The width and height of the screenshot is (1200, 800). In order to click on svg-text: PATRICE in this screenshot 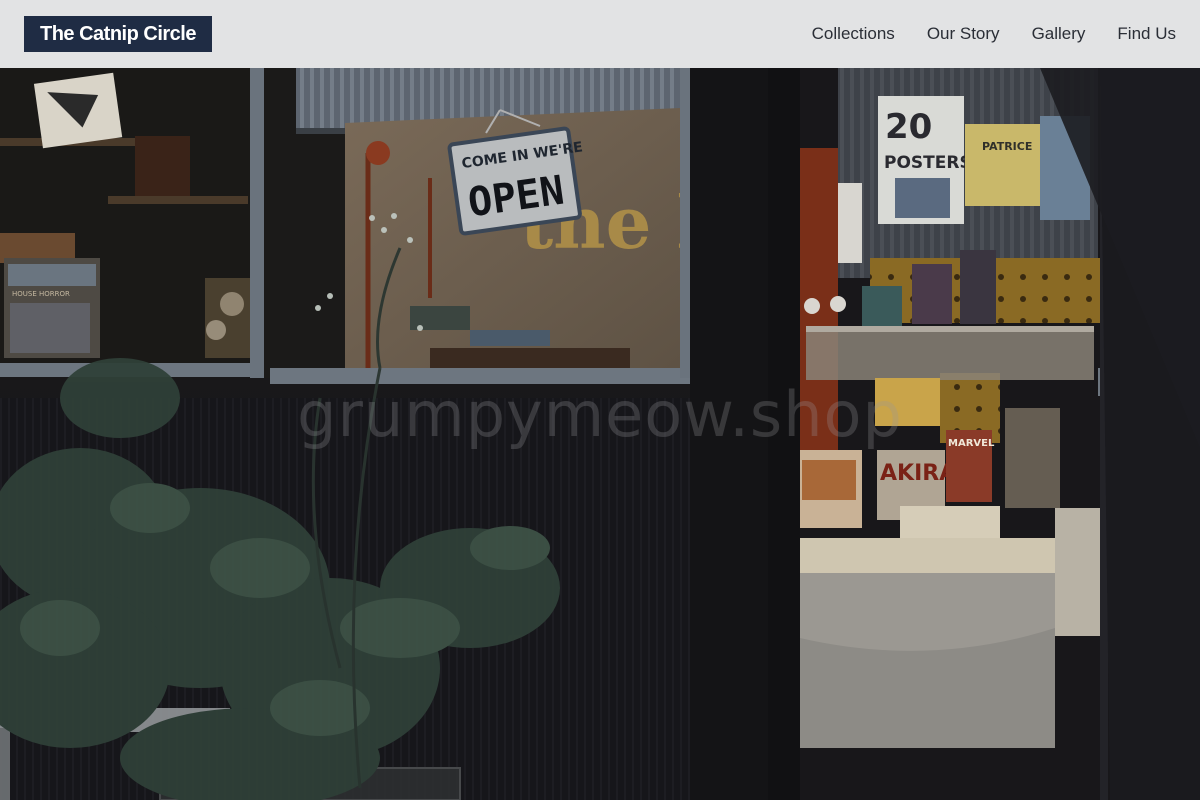, I will do `click(1007, 146)`.